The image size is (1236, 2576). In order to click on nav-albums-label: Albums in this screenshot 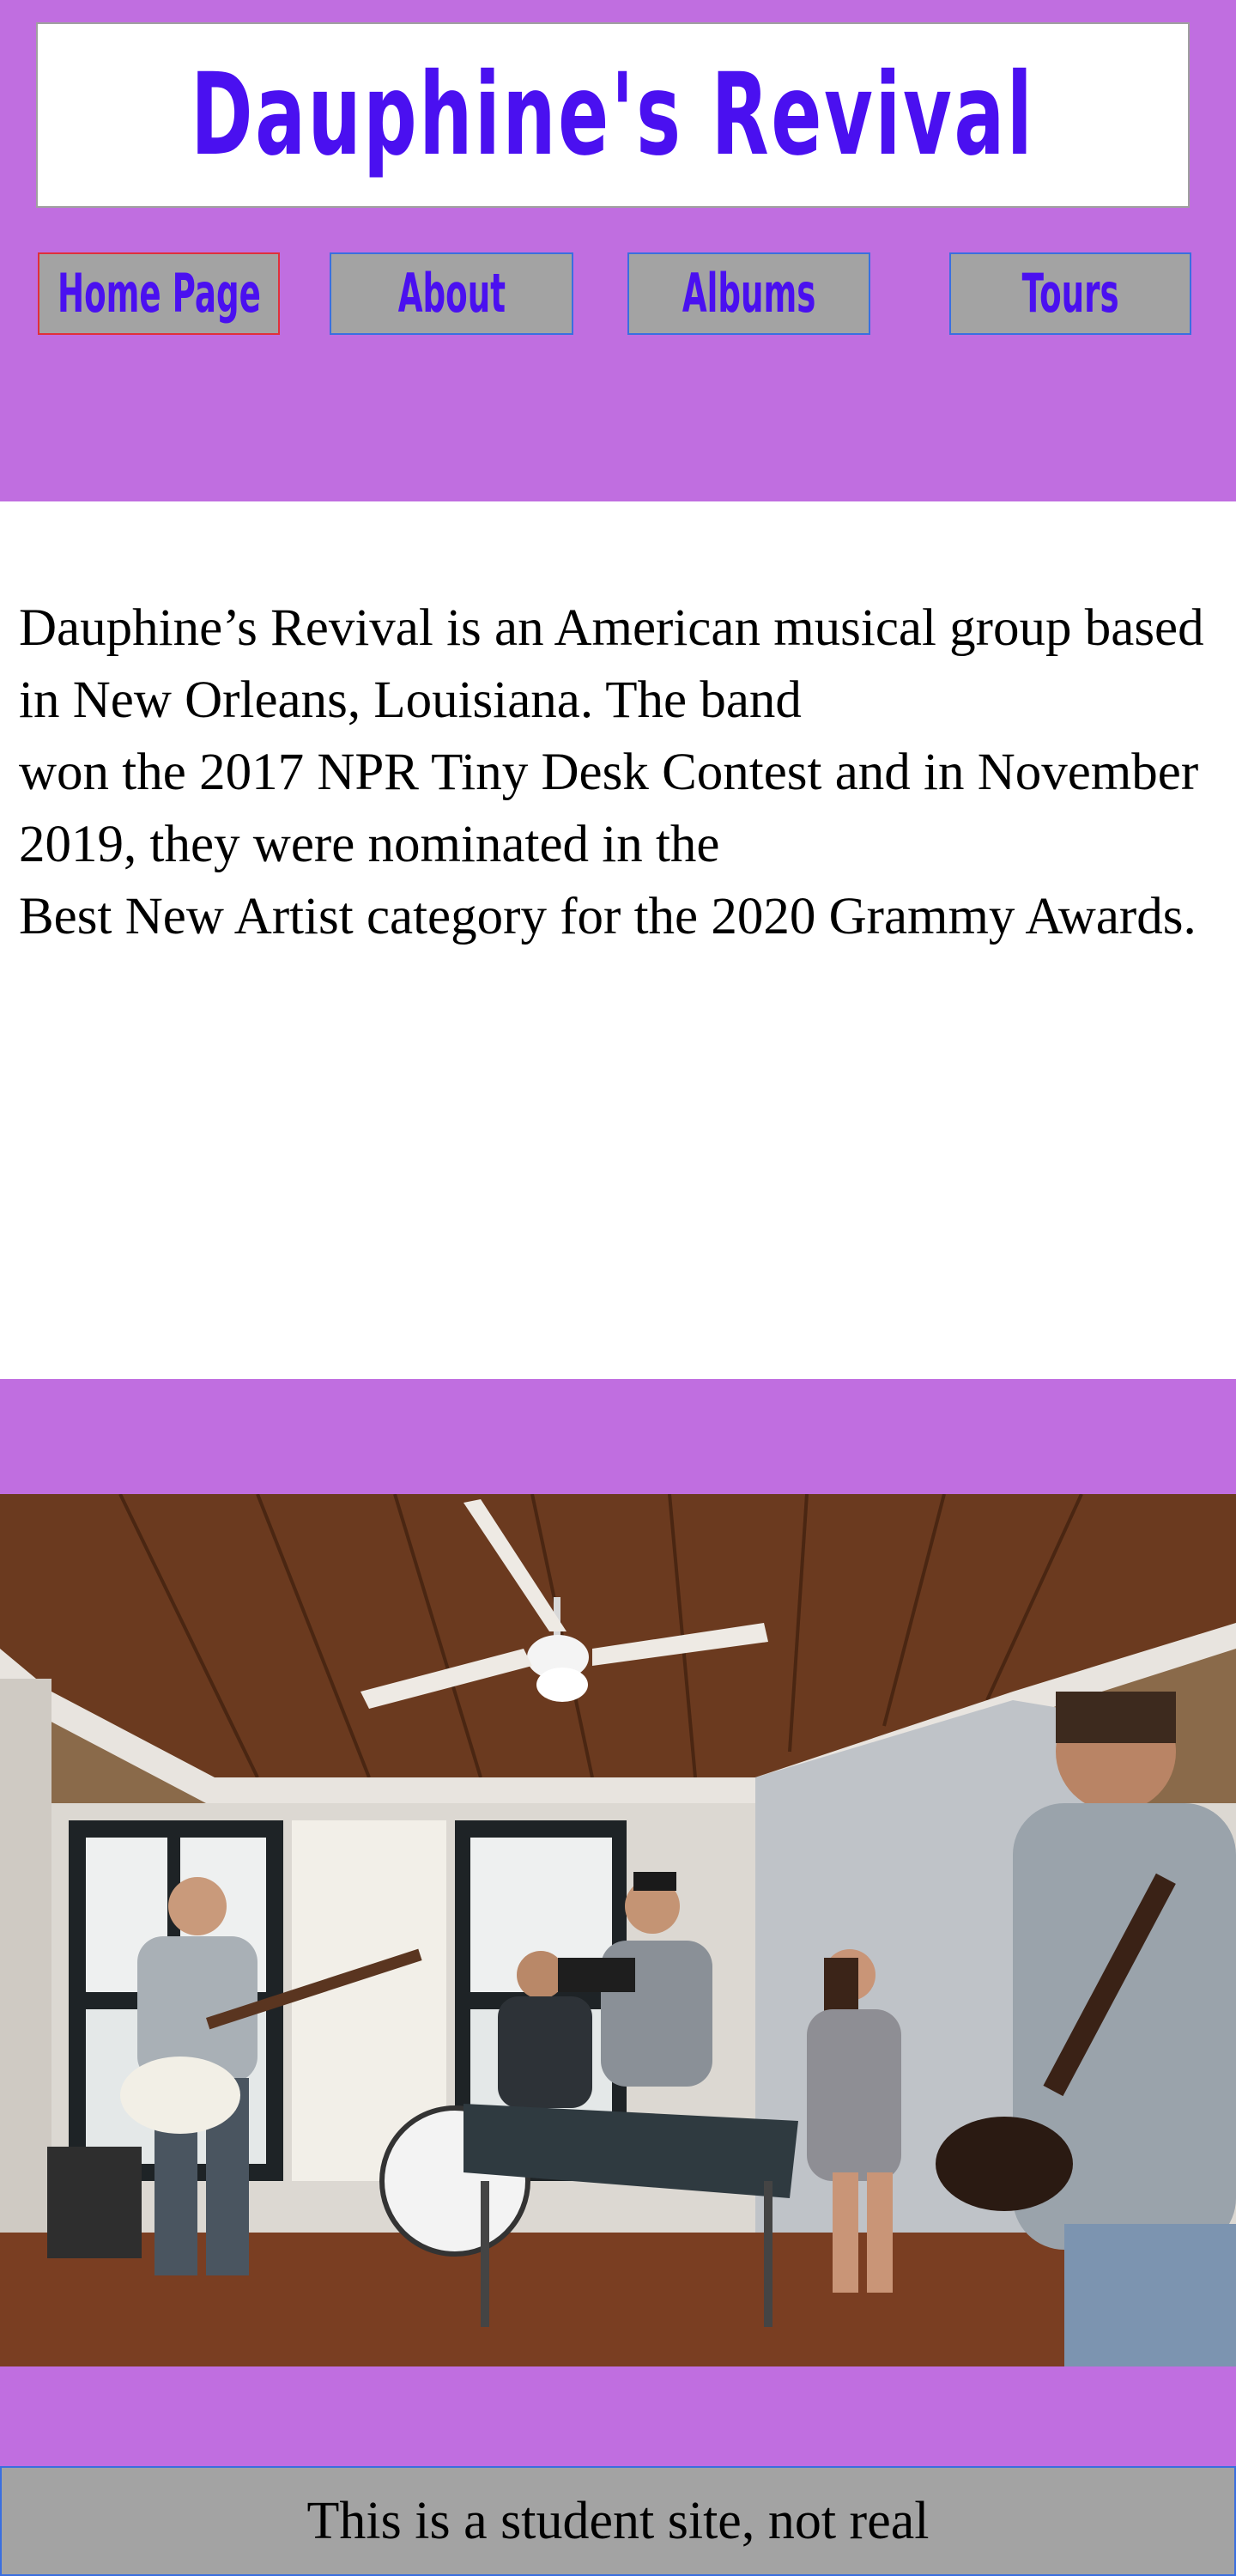, I will do `click(749, 293)`.